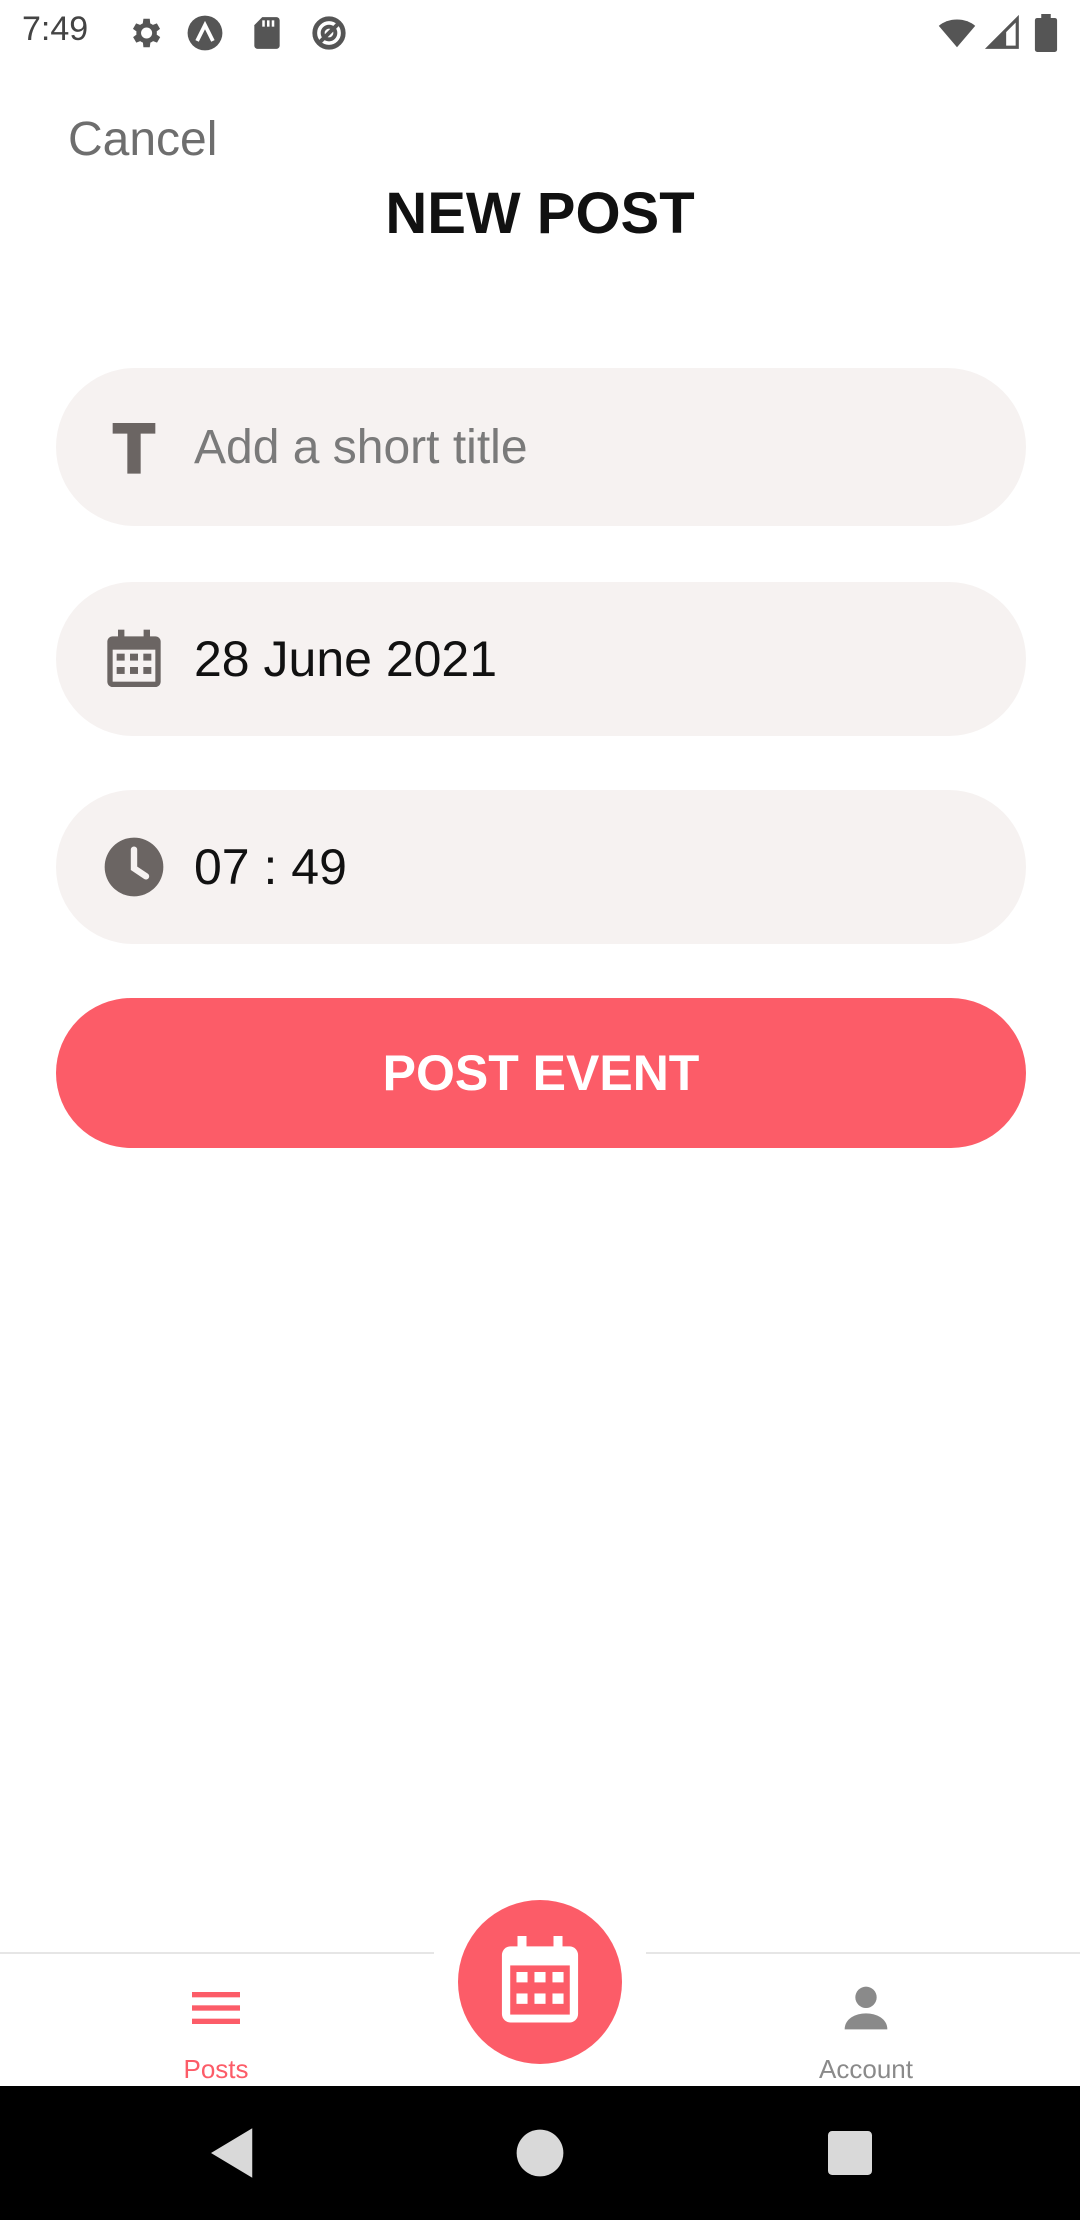  I want to click on tab-posts: Posts, so click(216, 2019).